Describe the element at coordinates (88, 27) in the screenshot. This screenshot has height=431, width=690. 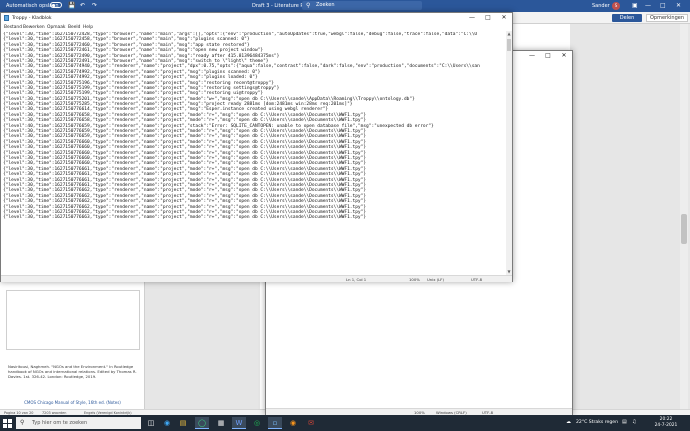
I see `menu-help: Help` at that location.